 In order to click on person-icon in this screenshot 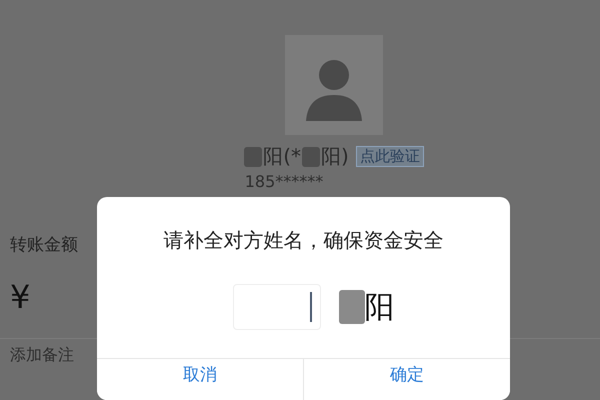, I will do `click(334, 89)`.